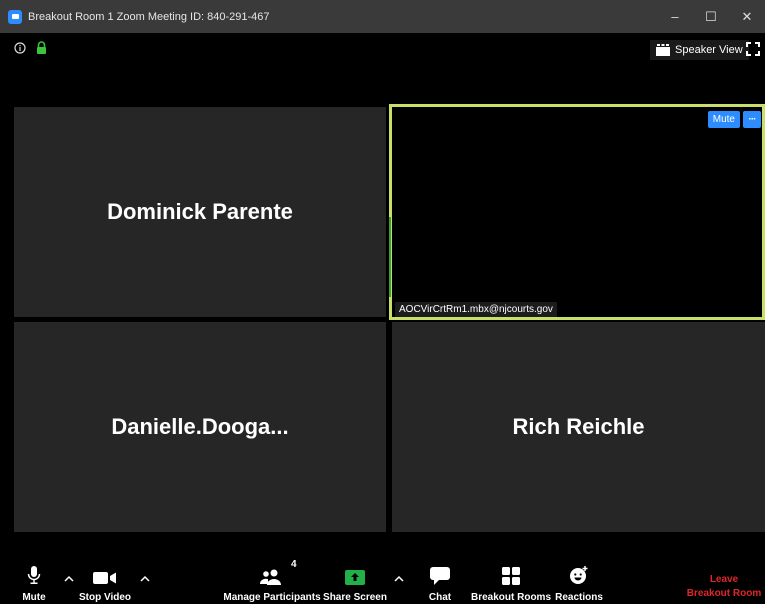  Describe the element at coordinates (511, 576) in the screenshot. I see `breakout-rooms-icon` at that location.